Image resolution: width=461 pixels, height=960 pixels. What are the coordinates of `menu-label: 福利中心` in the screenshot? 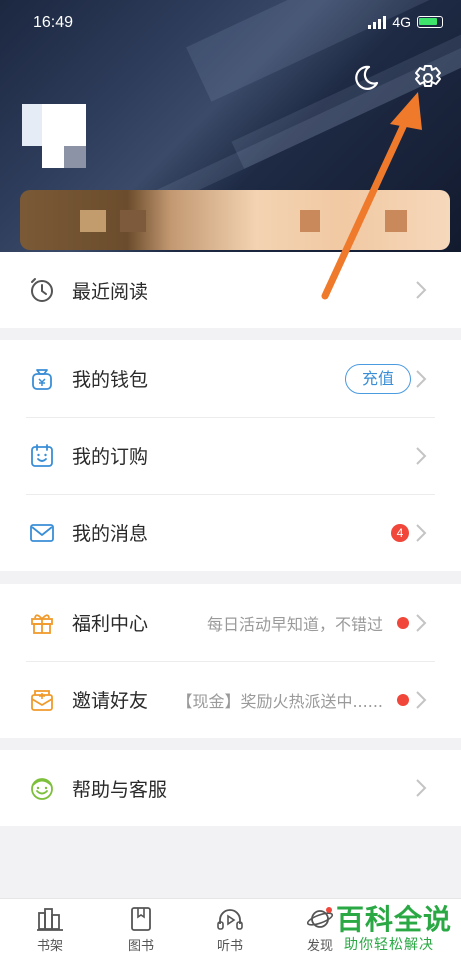 It's located at (110, 624).